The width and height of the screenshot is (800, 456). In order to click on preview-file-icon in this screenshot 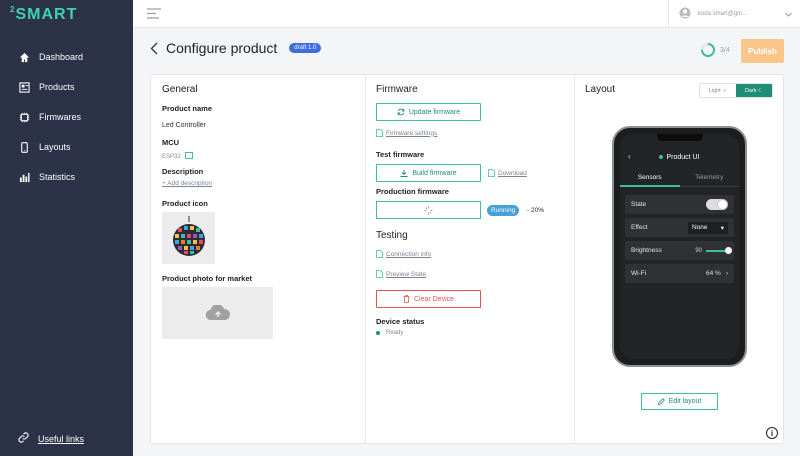, I will do `click(379, 274)`.